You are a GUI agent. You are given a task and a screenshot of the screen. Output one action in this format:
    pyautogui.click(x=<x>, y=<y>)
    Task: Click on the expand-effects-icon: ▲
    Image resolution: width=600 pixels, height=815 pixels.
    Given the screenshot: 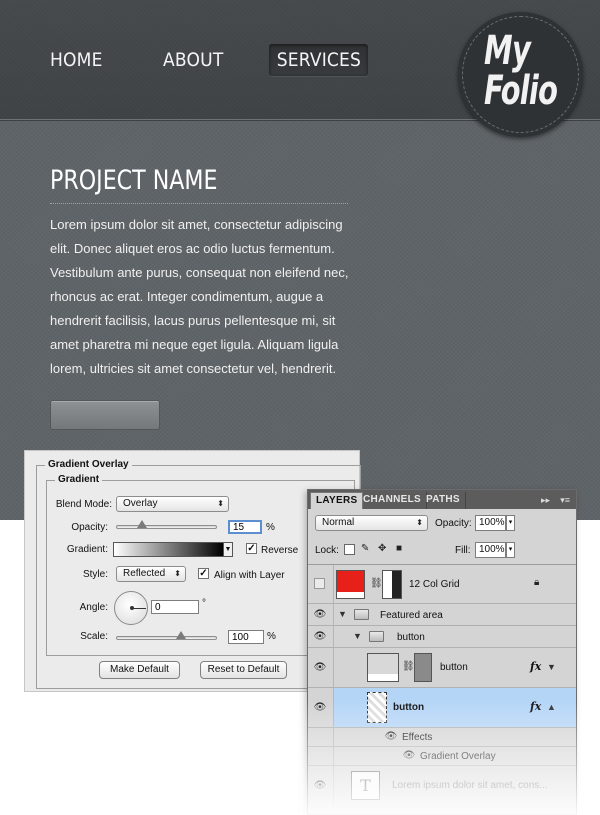 What is the action you would take?
    pyautogui.click(x=551, y=707)
    